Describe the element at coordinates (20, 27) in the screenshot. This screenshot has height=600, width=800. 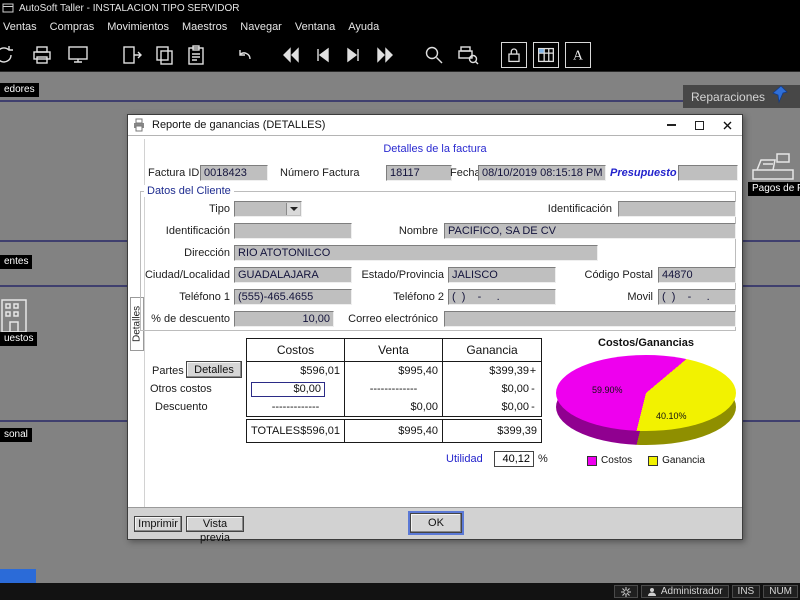
I see `menu-ventas: Ventas` at that location.